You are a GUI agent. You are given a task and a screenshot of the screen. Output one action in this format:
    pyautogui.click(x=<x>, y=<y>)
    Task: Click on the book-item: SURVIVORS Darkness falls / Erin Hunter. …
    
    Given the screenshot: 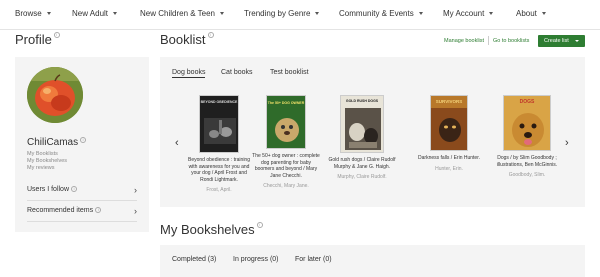 What is the action you would take?
    pyautogui.click(x=449, y=133)
    